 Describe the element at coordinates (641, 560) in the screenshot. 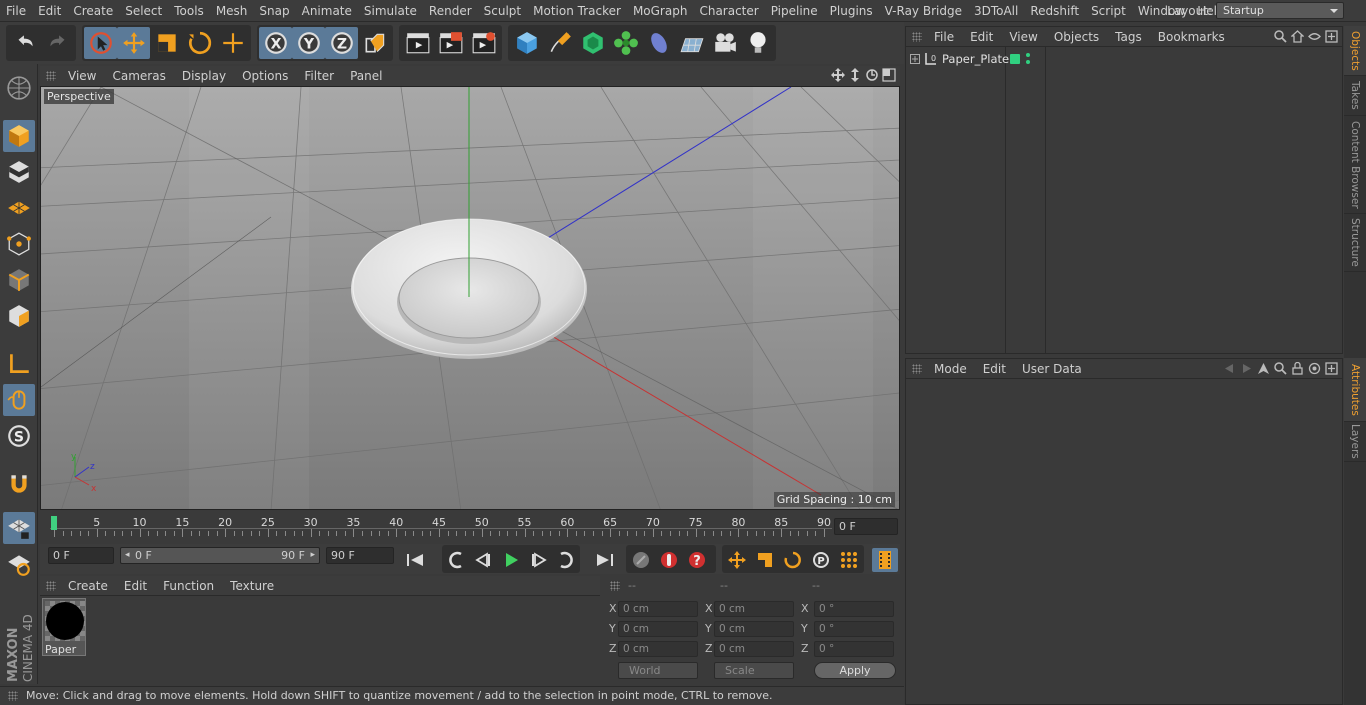

I see `record-position-button` at that location.